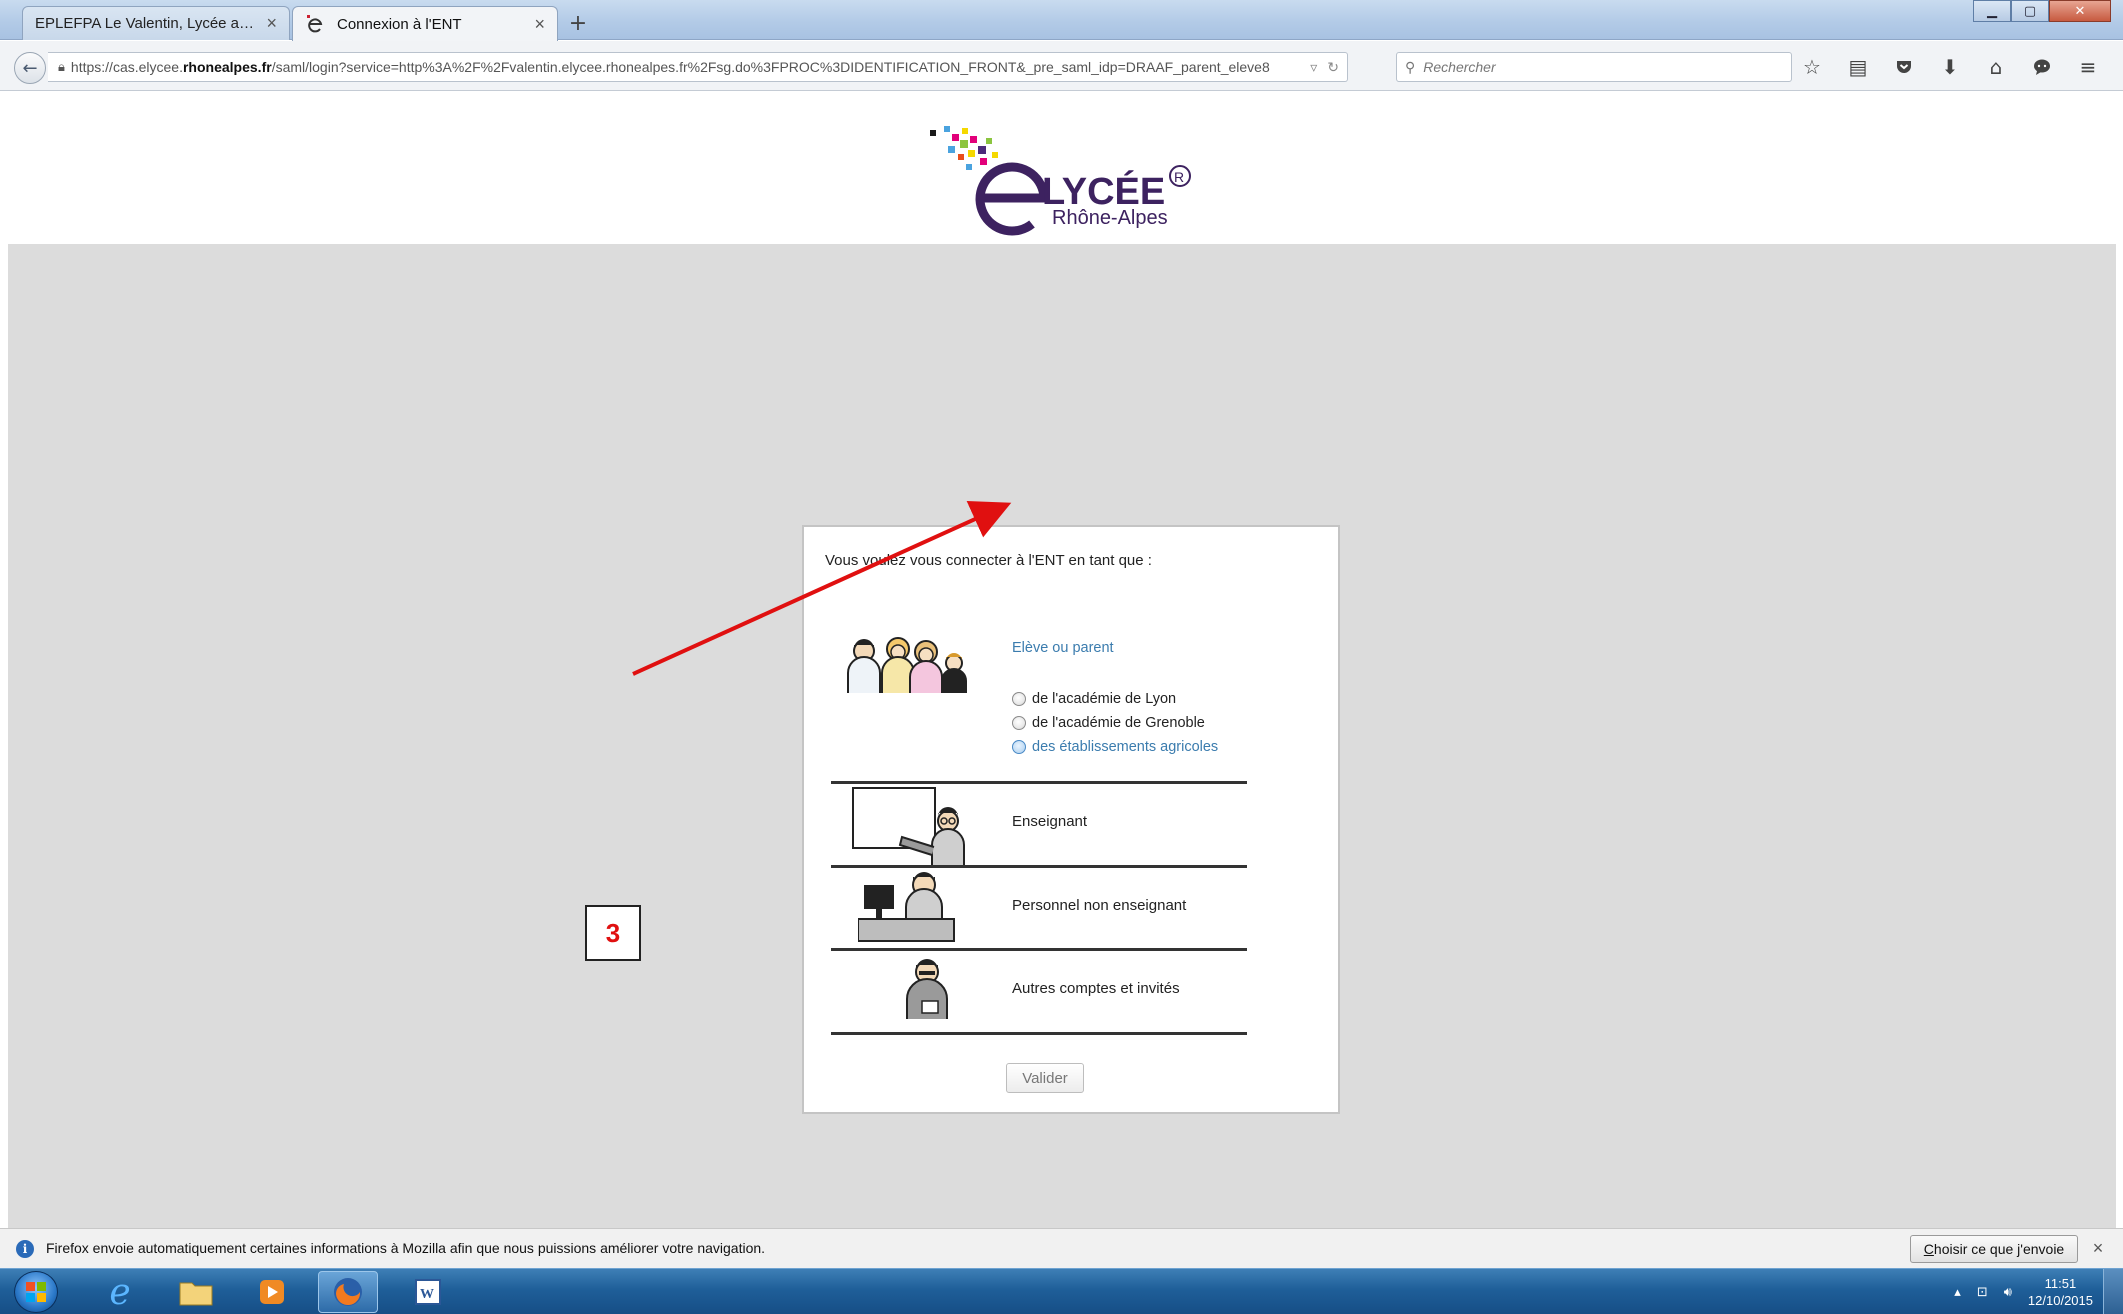  I want to click on url-domain: rhonealpes.fr, so click(227, 67).